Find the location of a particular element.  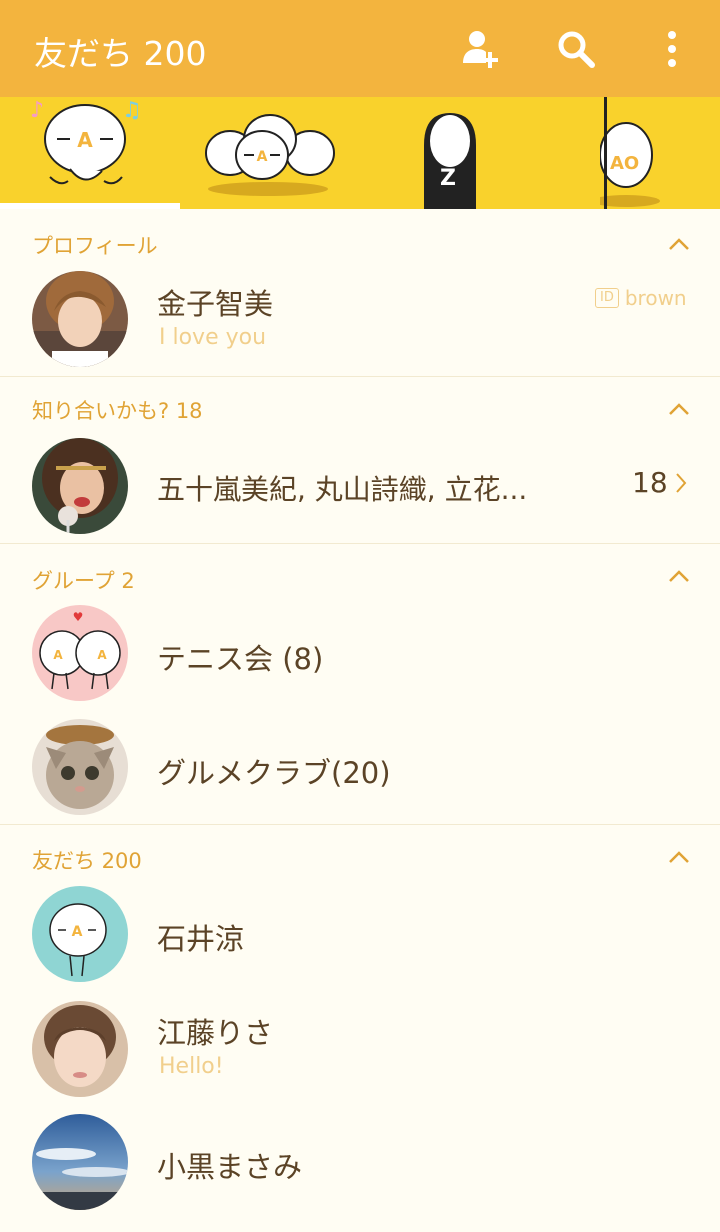

collapse-profile-icon is located at coordinates (679, 244).